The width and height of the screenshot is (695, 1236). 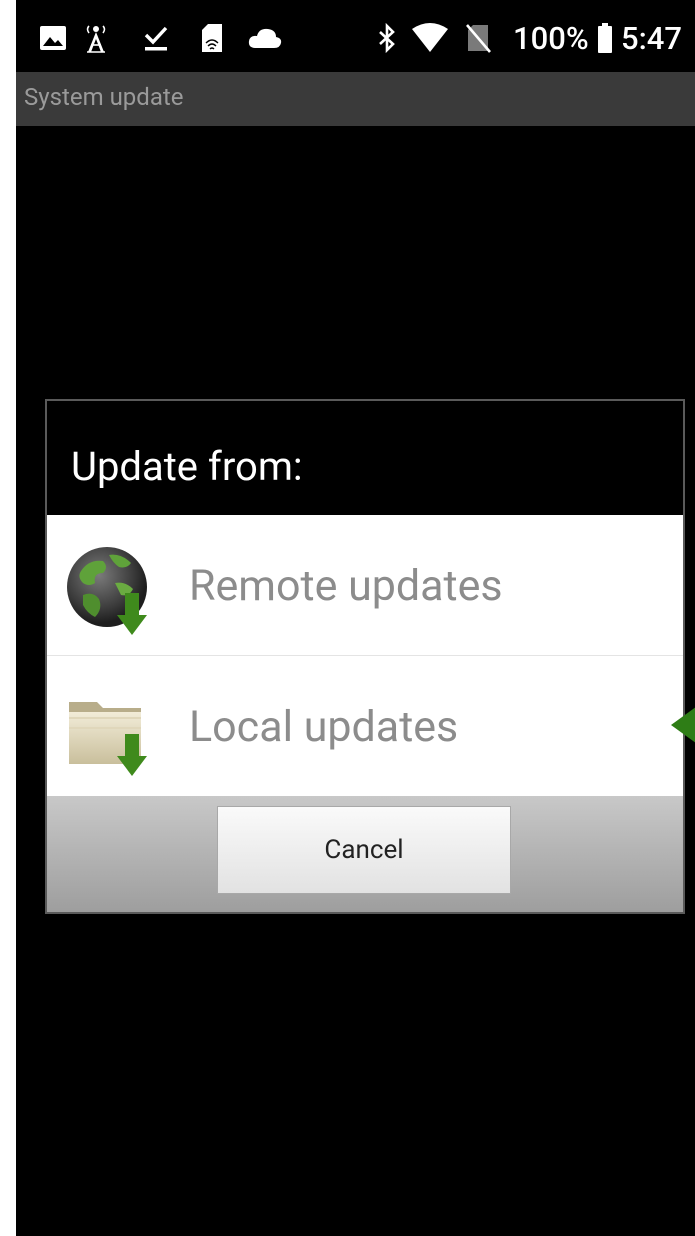 I want to click on cell-tower-icon, so click(x=96, y=38).